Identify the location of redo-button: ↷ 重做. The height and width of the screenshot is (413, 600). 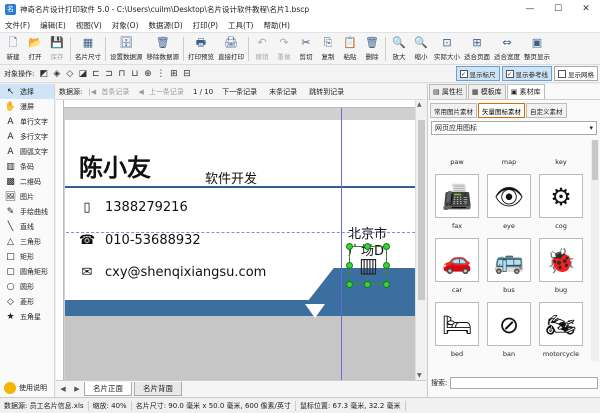
(284, 49).